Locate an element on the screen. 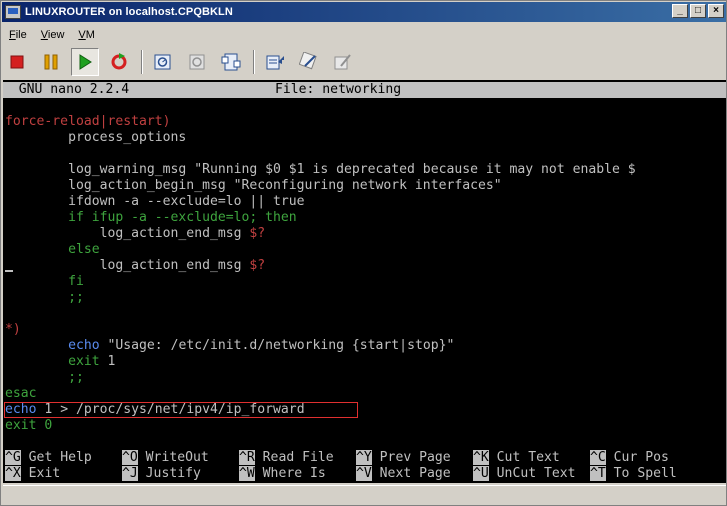 Image resolution: width=727 pixels, height=506 pixels. stop-icon is located at coordinates (17, 62).